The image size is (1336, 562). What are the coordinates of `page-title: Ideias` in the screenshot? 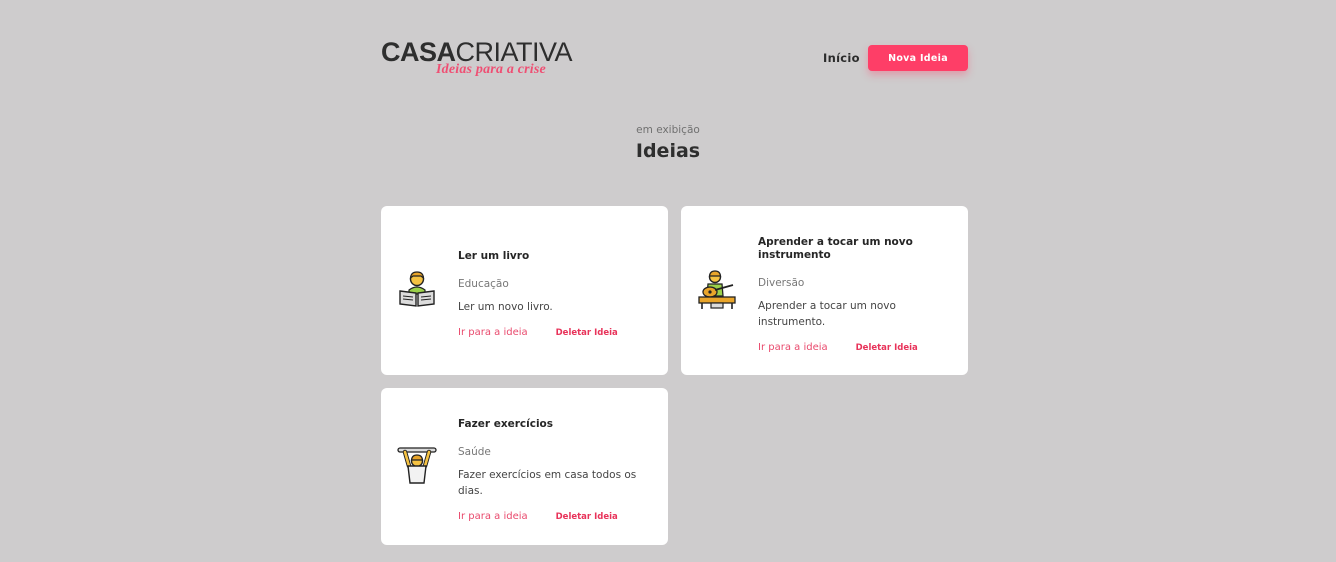 It's located at (668, 151).